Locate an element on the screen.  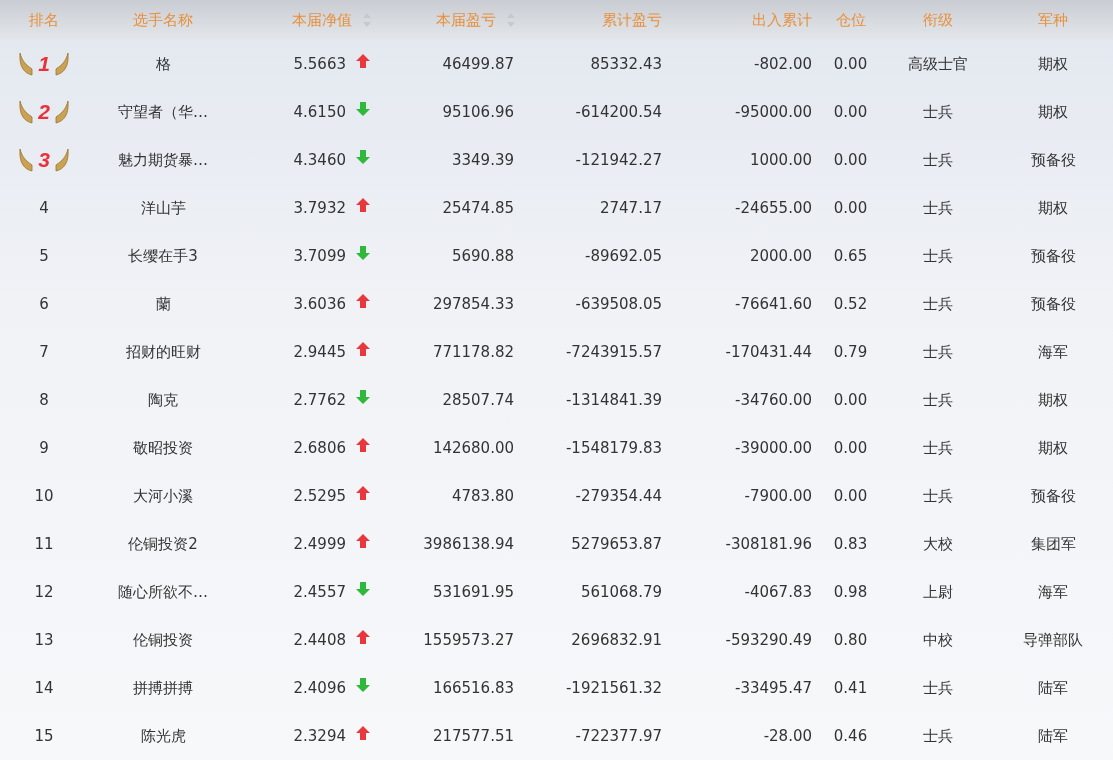
cumulative-profit: -639508.05 is located at coordinates (618, 304).